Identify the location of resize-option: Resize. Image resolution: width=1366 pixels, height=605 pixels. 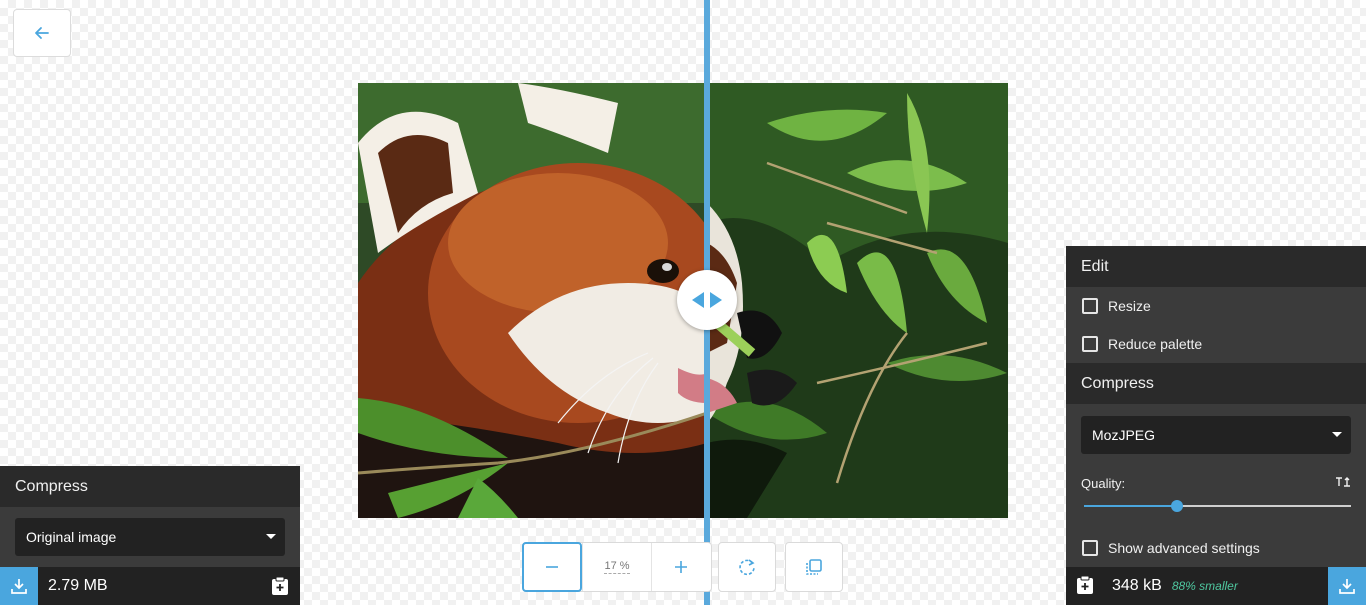
(1216, 306).